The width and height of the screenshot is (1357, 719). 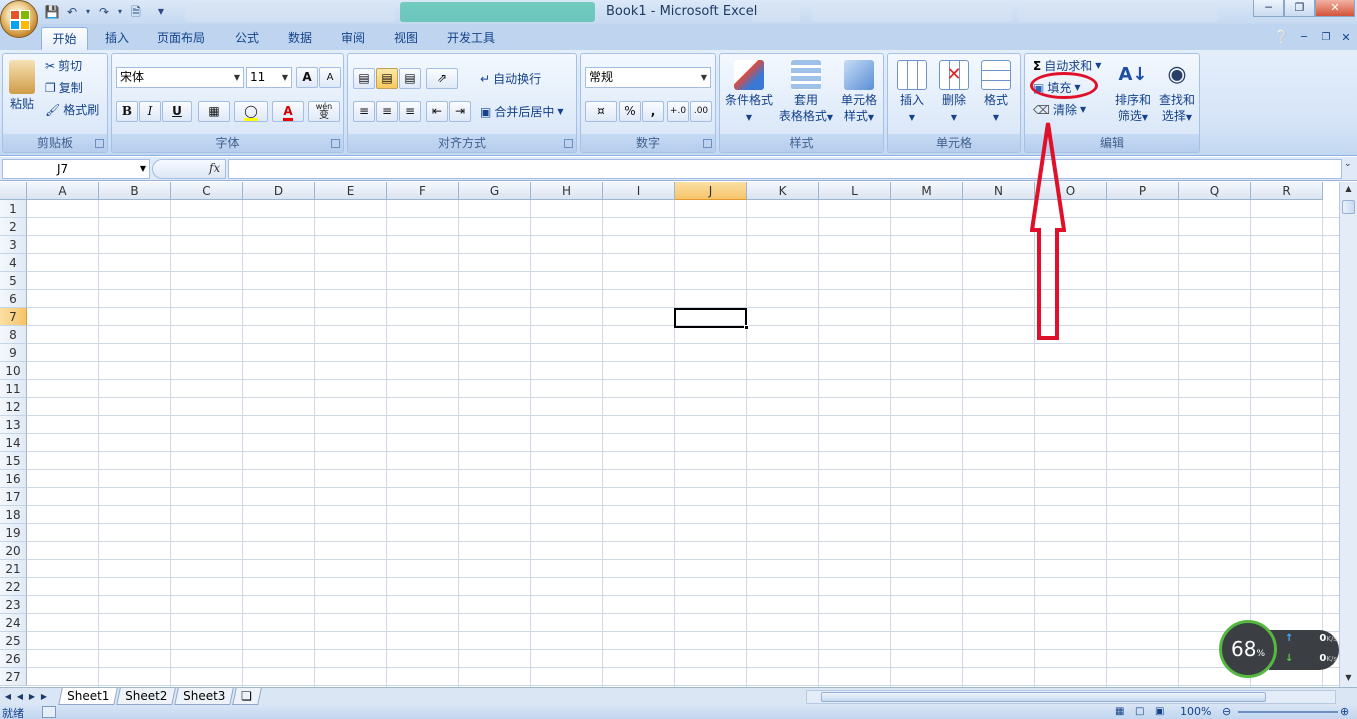 I want to click on increase-decimal-button: +.0, so click(x=678, y=111).